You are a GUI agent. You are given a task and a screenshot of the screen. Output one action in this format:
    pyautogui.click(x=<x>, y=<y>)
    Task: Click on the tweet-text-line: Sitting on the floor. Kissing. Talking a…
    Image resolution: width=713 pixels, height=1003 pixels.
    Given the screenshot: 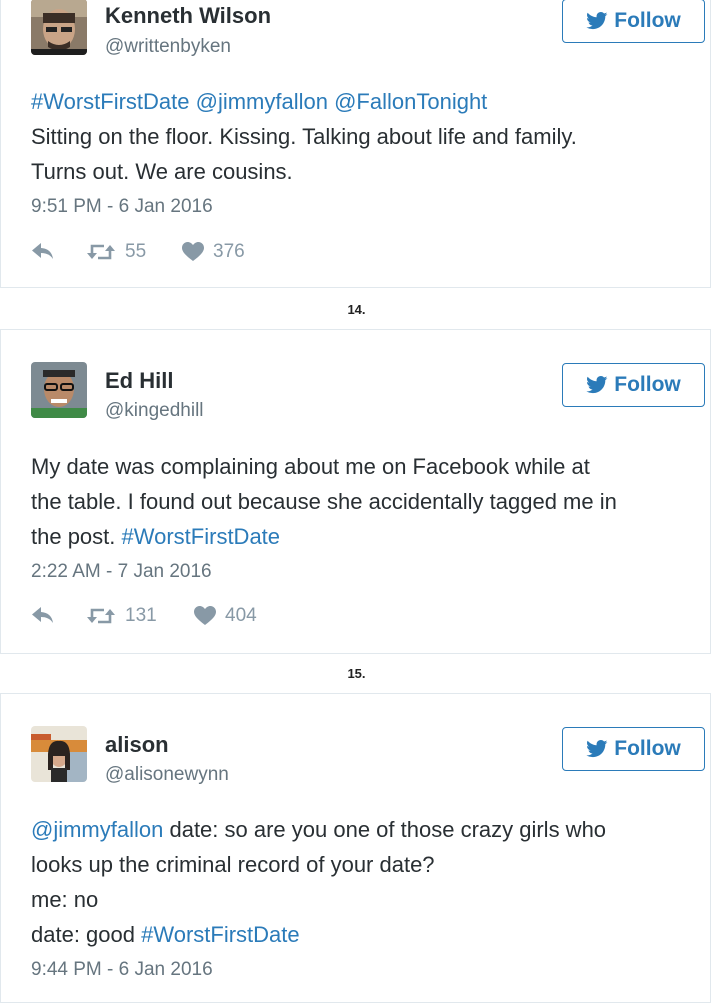 What is the action you would take?
    pyautogui.click(x=304, y=136)
    